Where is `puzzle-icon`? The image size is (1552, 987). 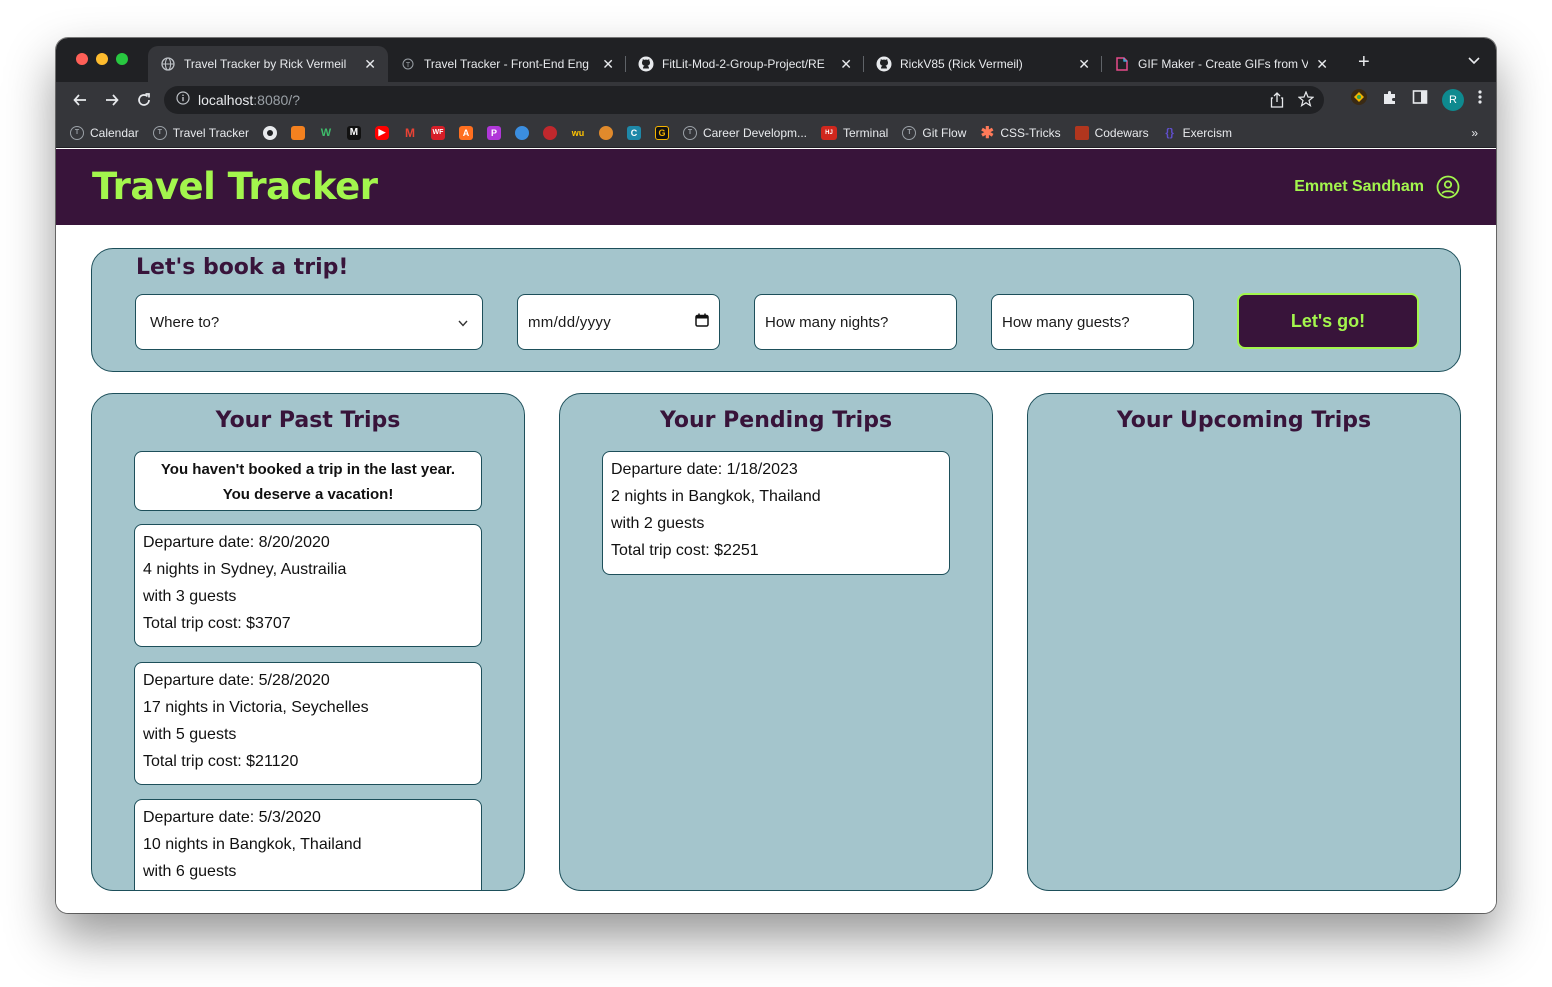
puzzle-icon is located at coordinates (1390, 99).